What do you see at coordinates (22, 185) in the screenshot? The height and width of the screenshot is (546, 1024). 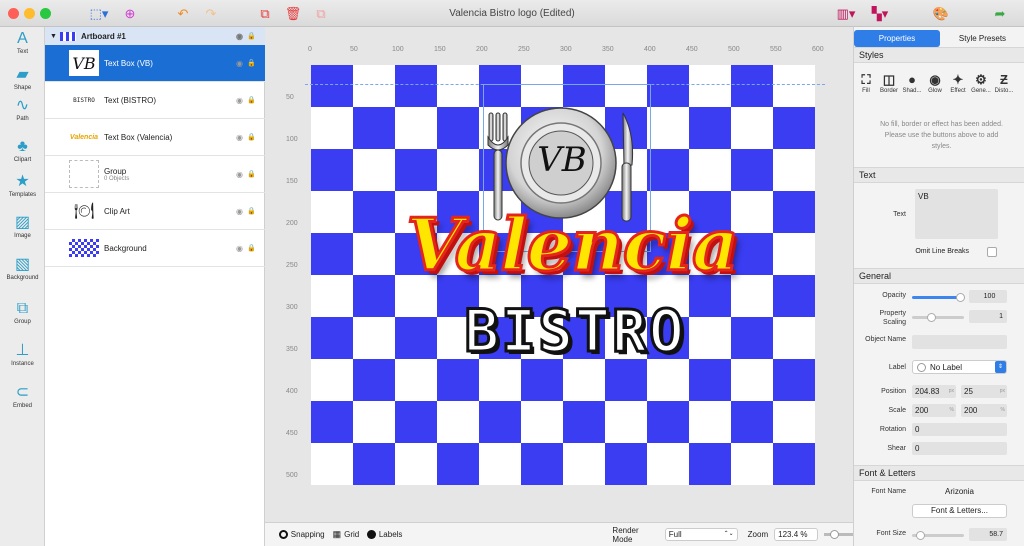 I see `tool-templates: ★ Templates` at bounding box center [22, 185].